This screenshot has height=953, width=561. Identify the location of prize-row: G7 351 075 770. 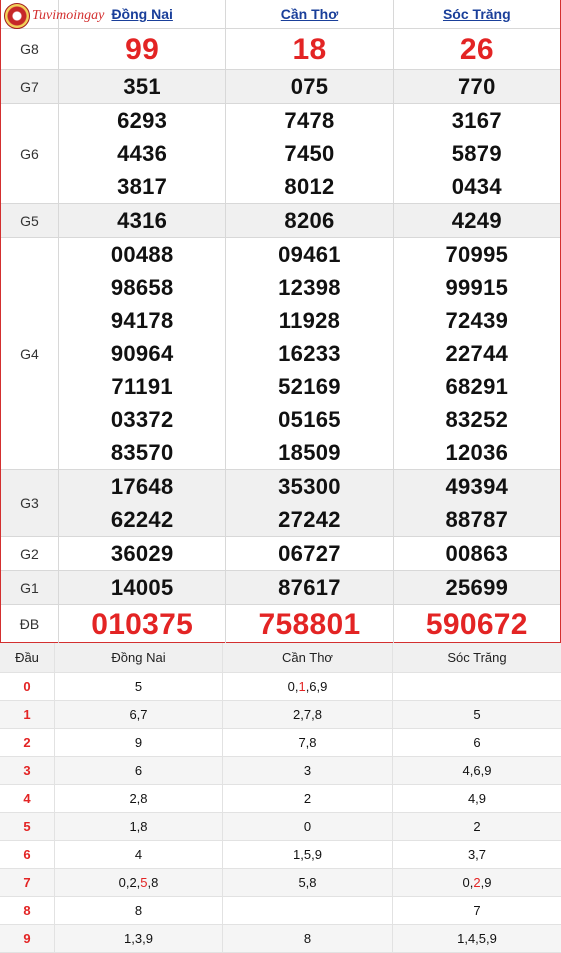
(280, 87).